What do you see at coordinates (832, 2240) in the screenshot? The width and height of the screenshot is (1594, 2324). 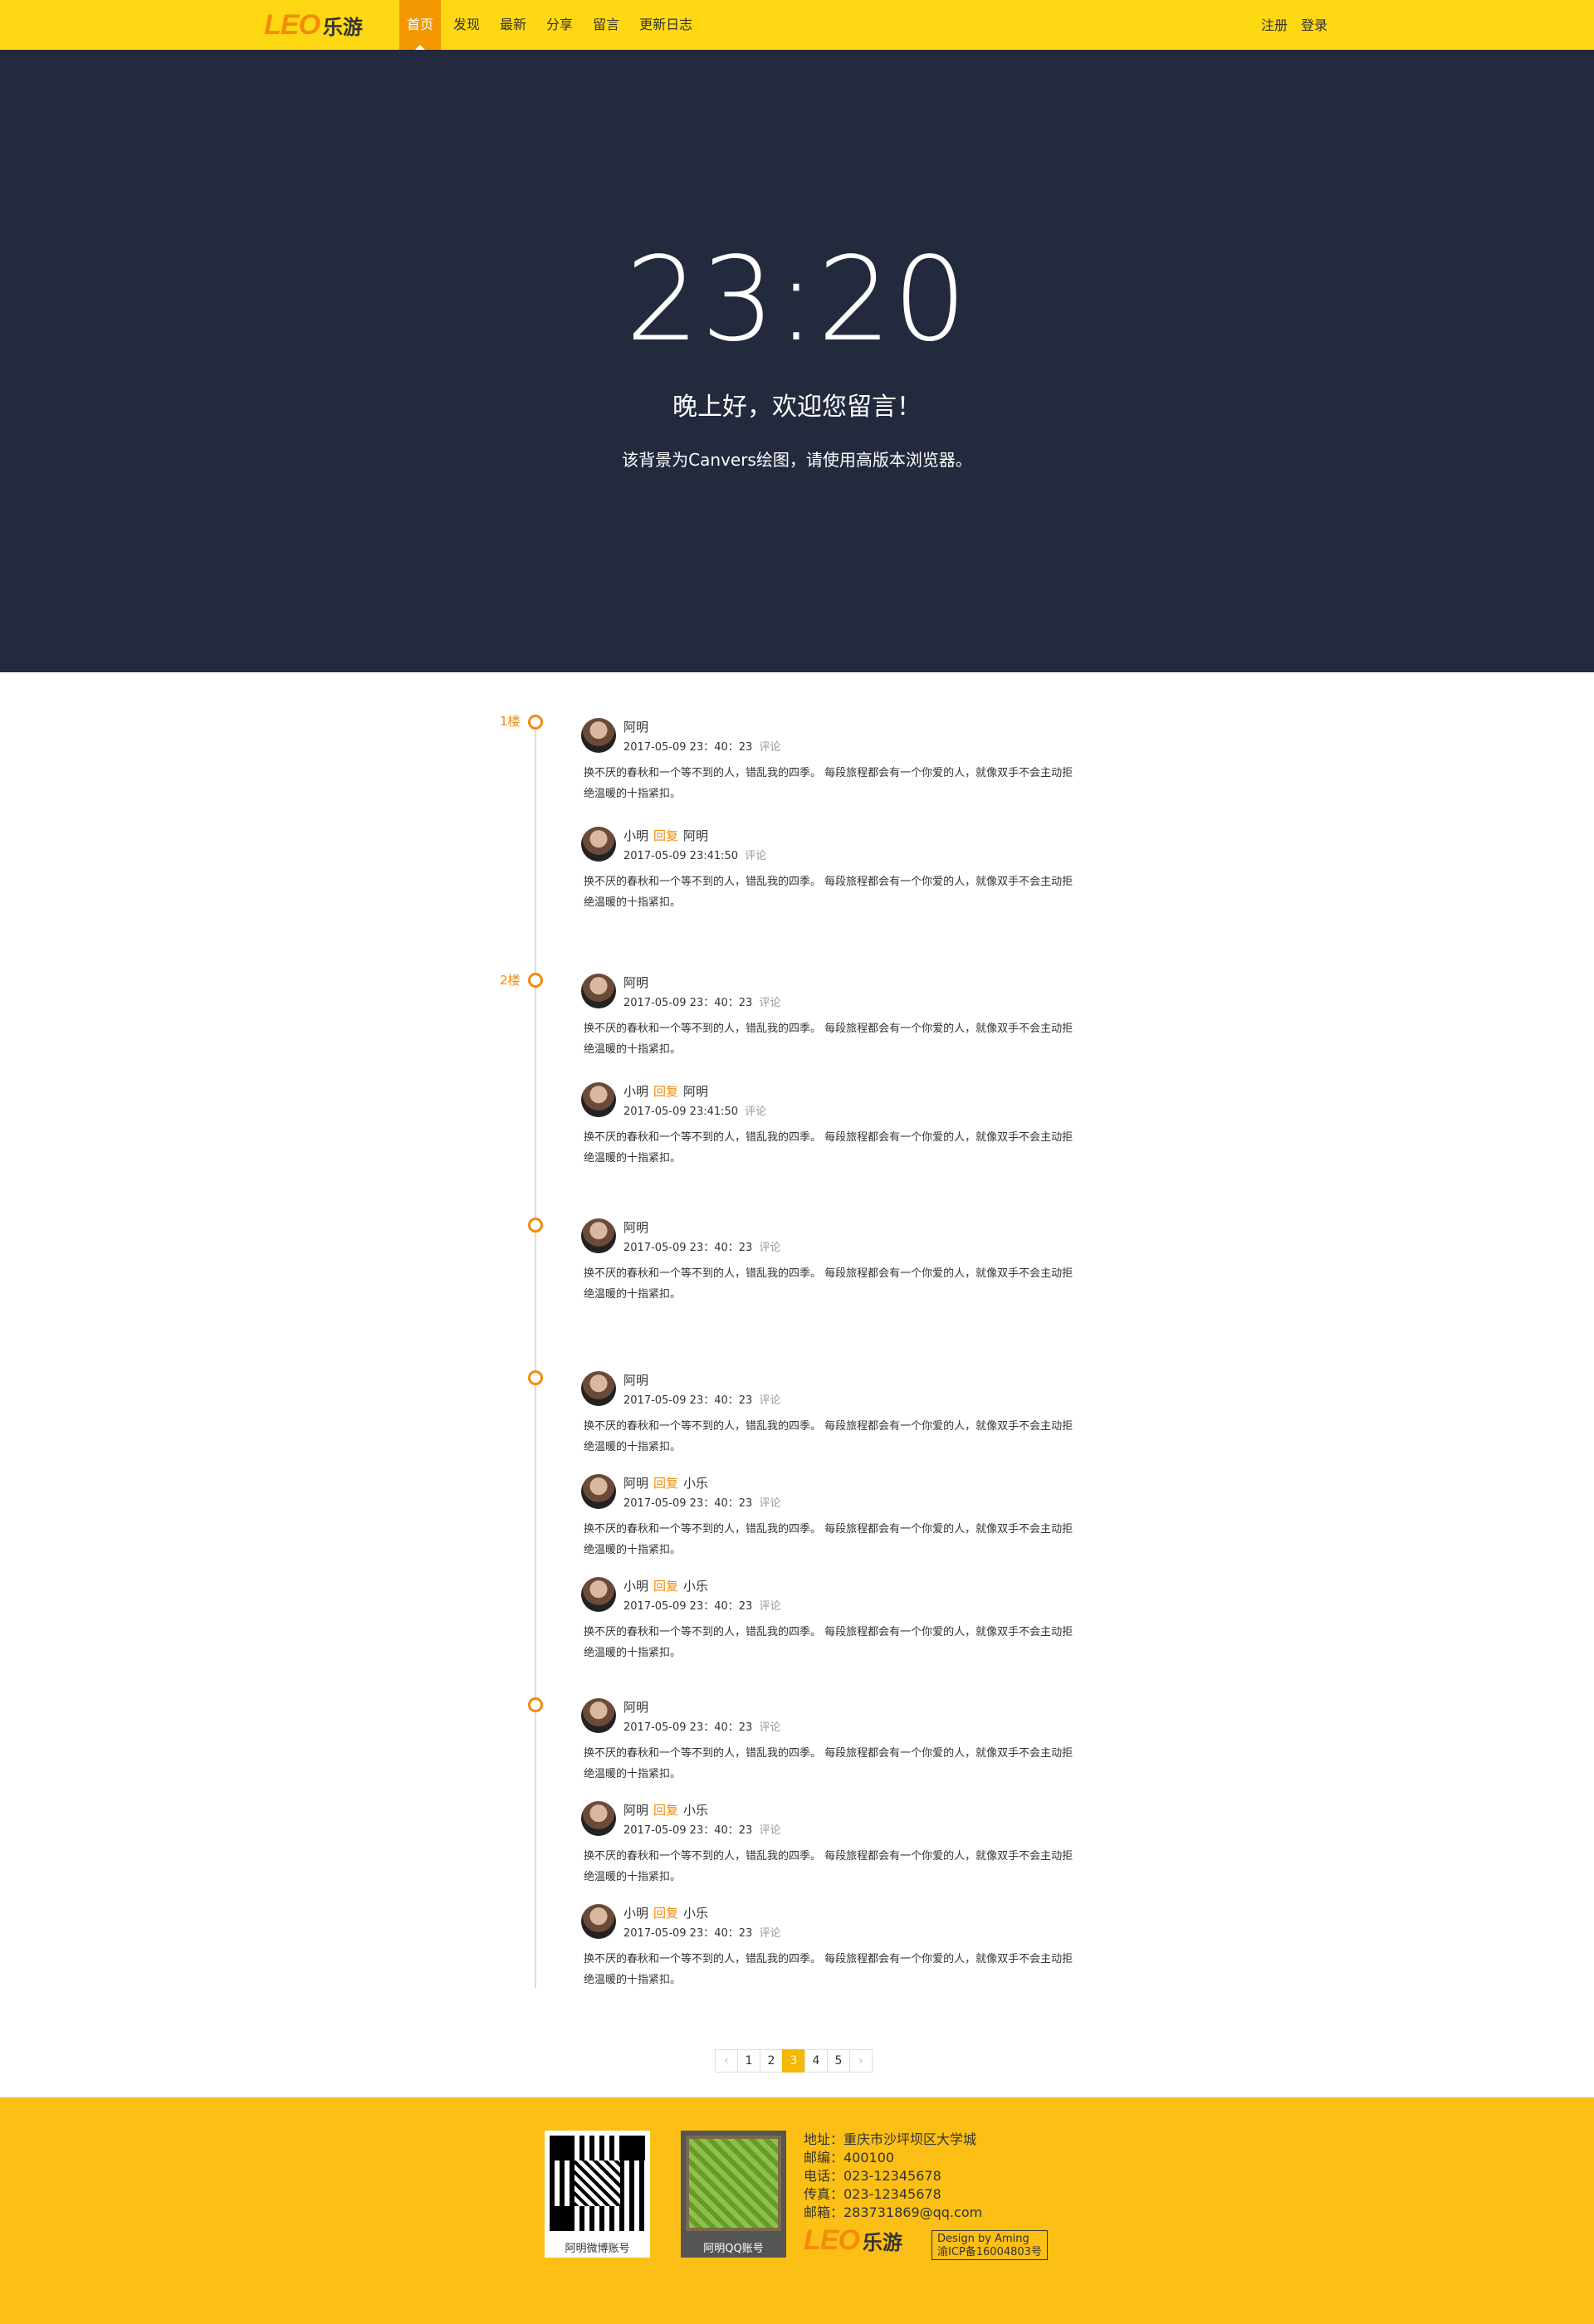 I see `footer-logo-text: LEO` at bounding box center [832, 2240].